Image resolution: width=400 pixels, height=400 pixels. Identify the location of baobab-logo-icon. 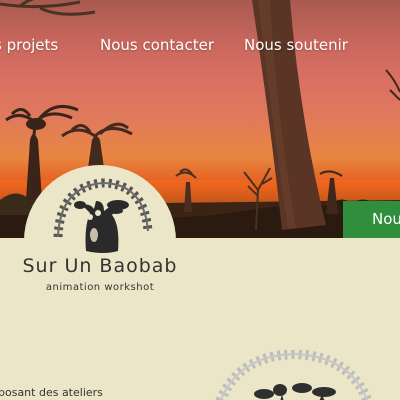
(103, 215).